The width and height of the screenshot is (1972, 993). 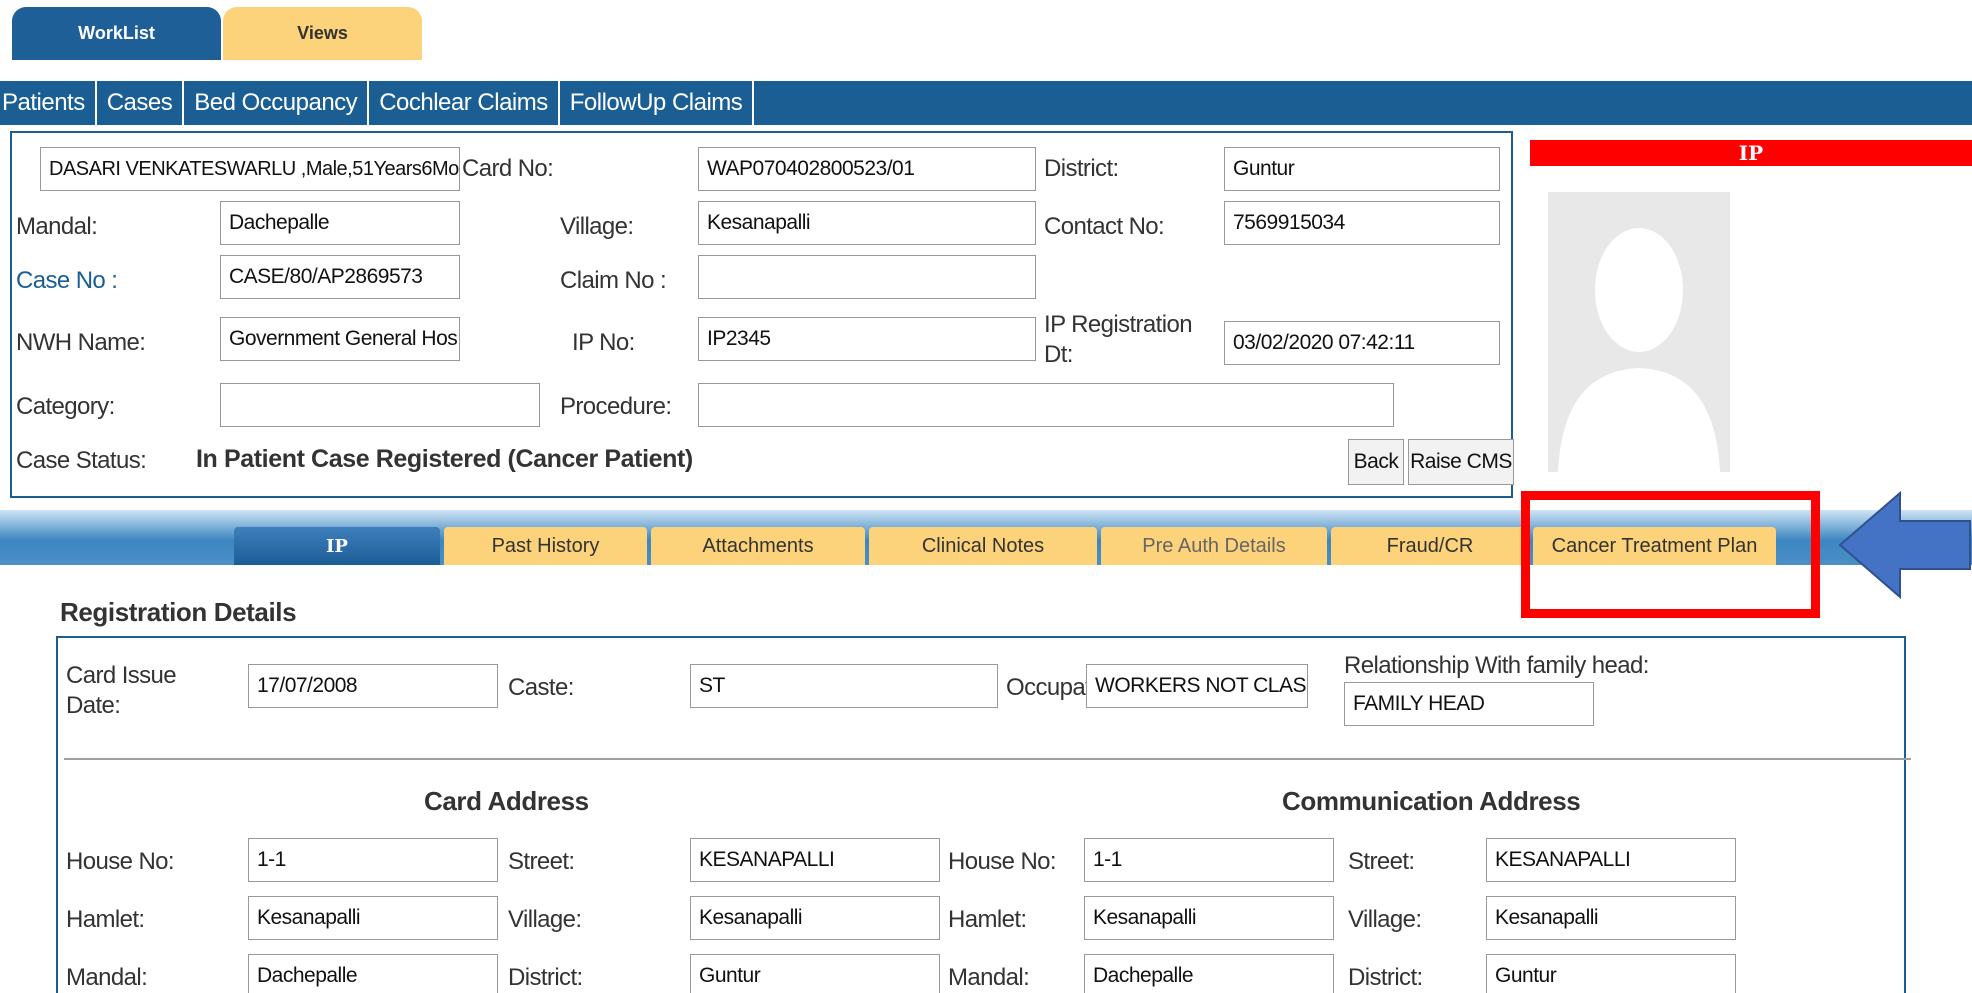 What do you see at coordinates (1081, 168) in the screenshot?
I see `district-label: District:` at bounding box center [1081, 168].